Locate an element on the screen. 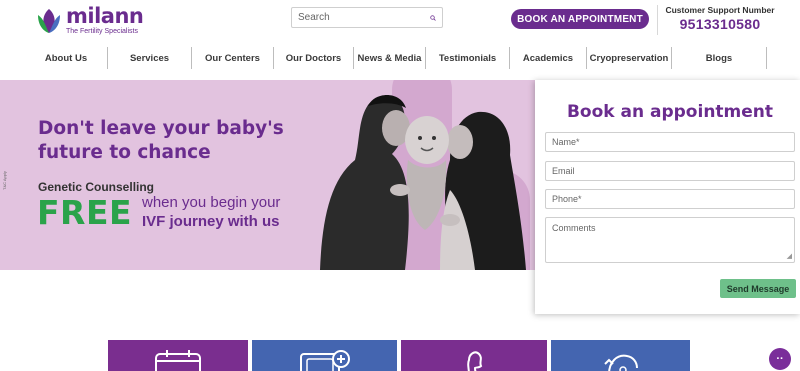 This screenshot has width=800, height=371. comments-field: Comments ◢ is located at coordinates (670, 240).